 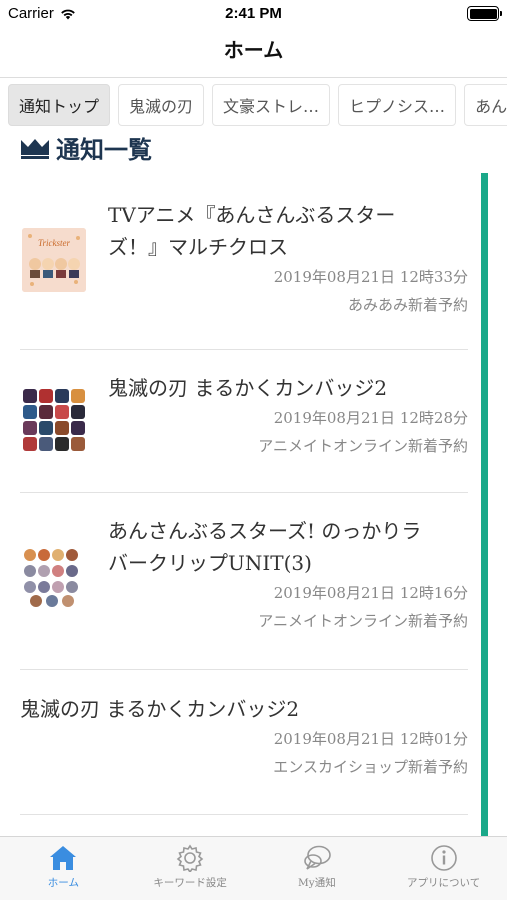 I want to click on item-title-line2: ズ！』マルチクロス, so click(x=198, y=247).